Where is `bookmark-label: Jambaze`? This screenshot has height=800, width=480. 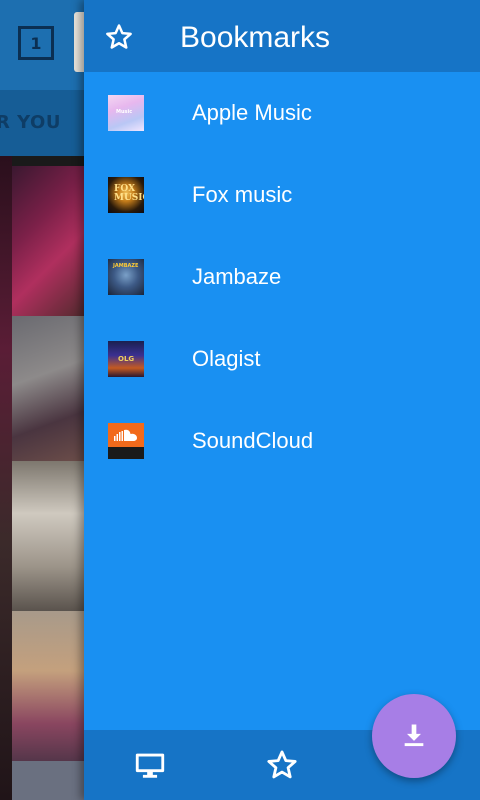
bookmark-label: Jambaze is located at coordinates (237, 276).